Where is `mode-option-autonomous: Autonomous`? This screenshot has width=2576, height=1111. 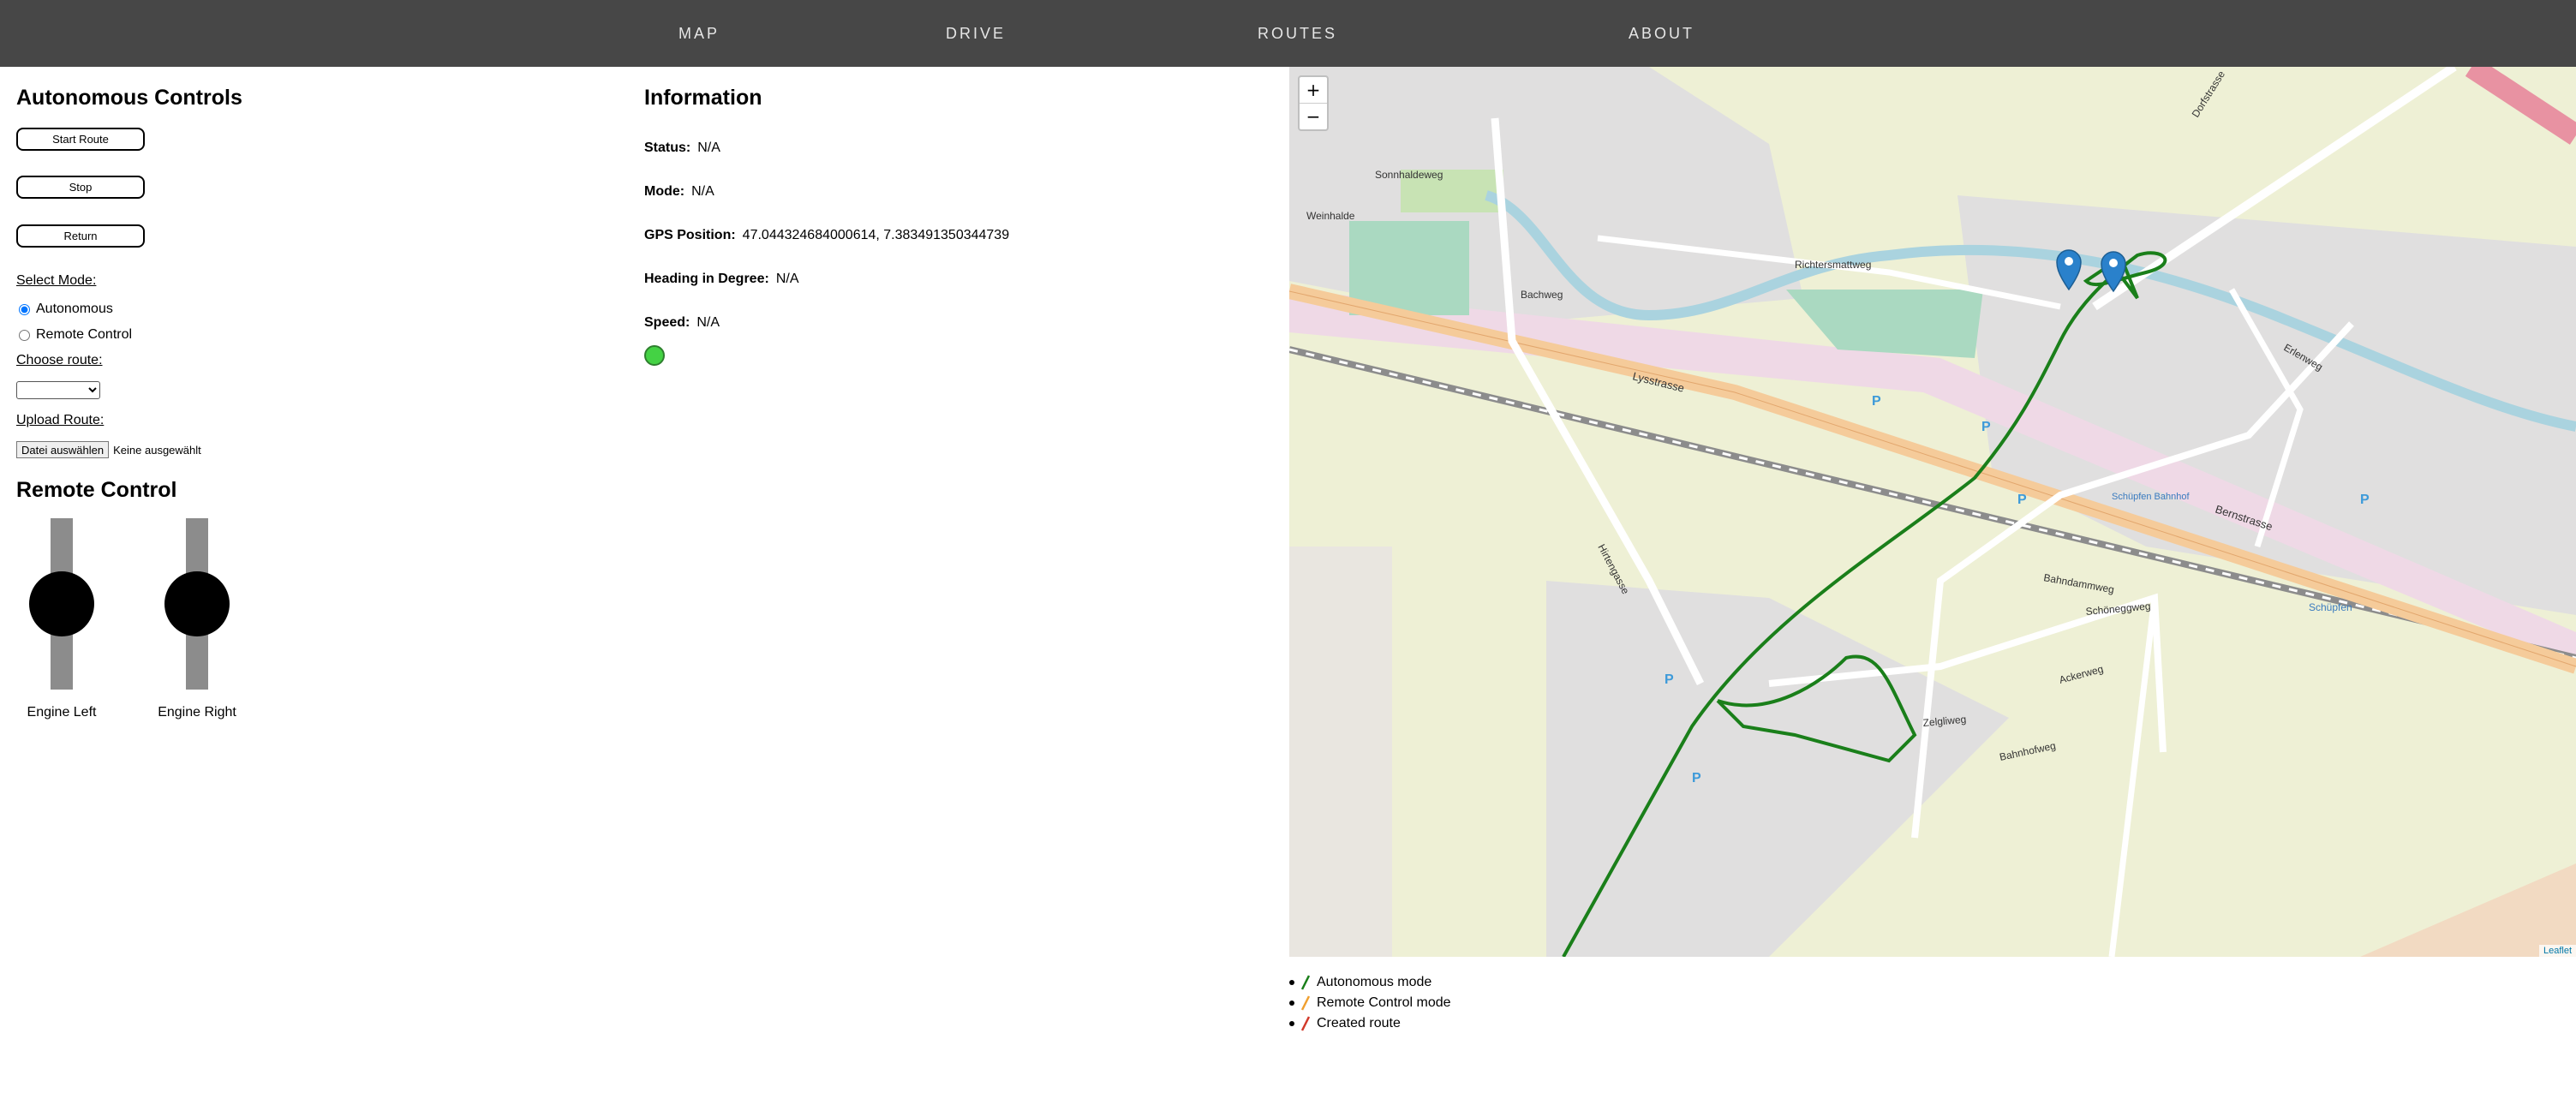 mode-option-autonomous: Autonomous is located at coordinates (66, 309).